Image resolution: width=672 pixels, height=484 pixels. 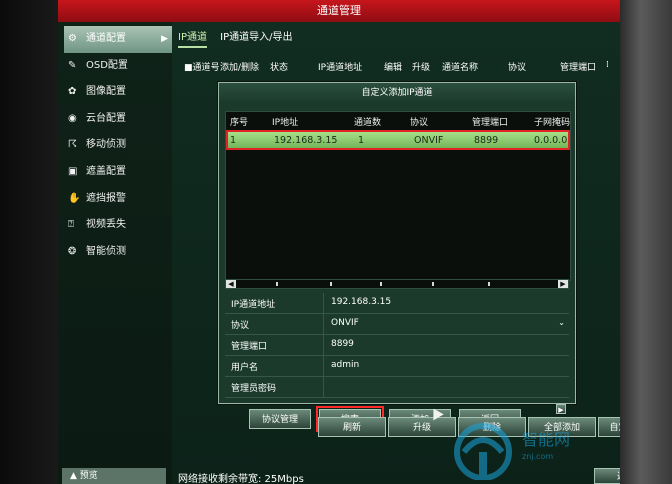 What do you see at coordinates (72, 38) in the screenshot?
I see `gear-icon: ⚙` at bounding box center [72, 38].